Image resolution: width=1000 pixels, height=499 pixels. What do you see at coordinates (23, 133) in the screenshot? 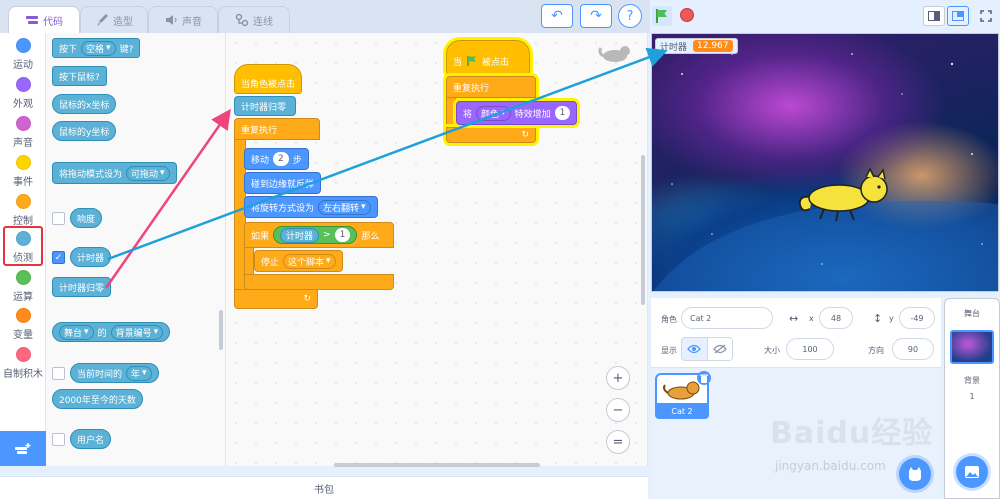
I see `category-sound: 声音` at bounding box center [23, 133].